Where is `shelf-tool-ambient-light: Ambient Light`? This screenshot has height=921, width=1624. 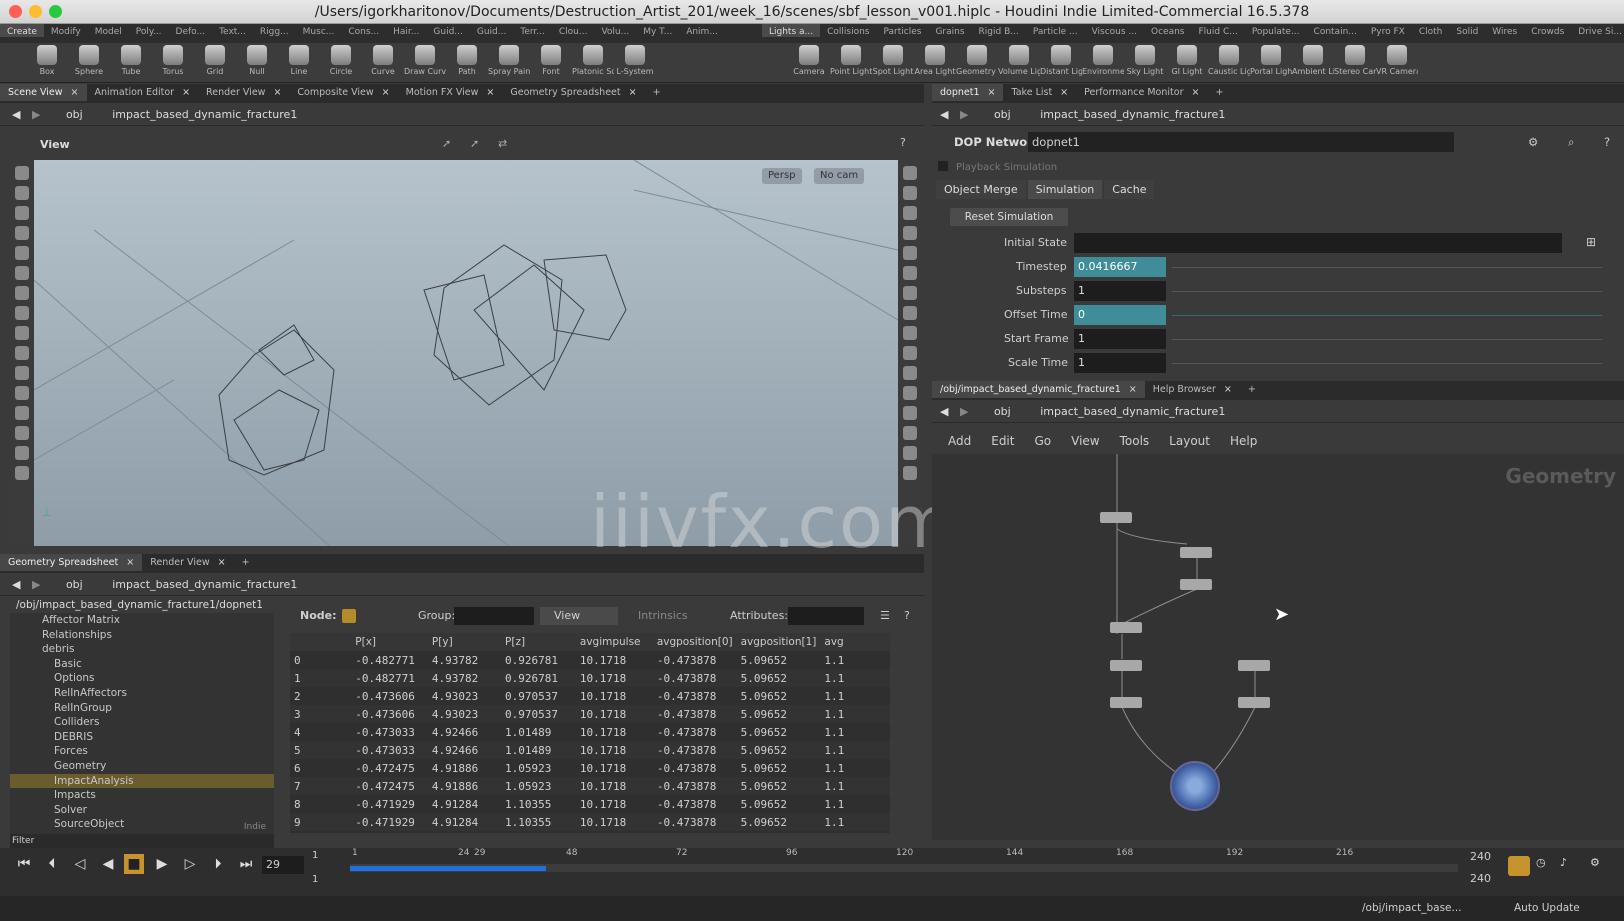 shelf-tool-ambient-light: Ambient Light is located at coordinates (1313, 59).